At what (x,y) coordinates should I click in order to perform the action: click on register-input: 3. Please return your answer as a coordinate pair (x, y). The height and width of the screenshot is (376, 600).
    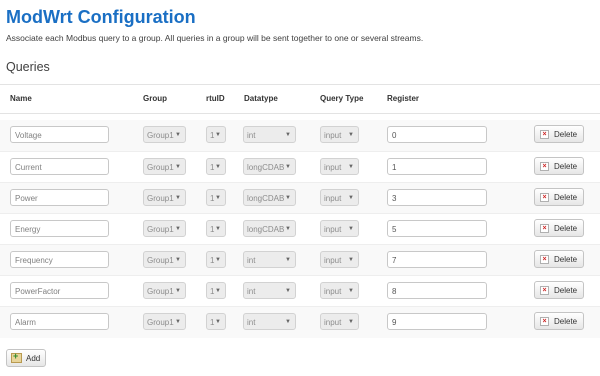
    Looking at the image, I should click on (437, 197).